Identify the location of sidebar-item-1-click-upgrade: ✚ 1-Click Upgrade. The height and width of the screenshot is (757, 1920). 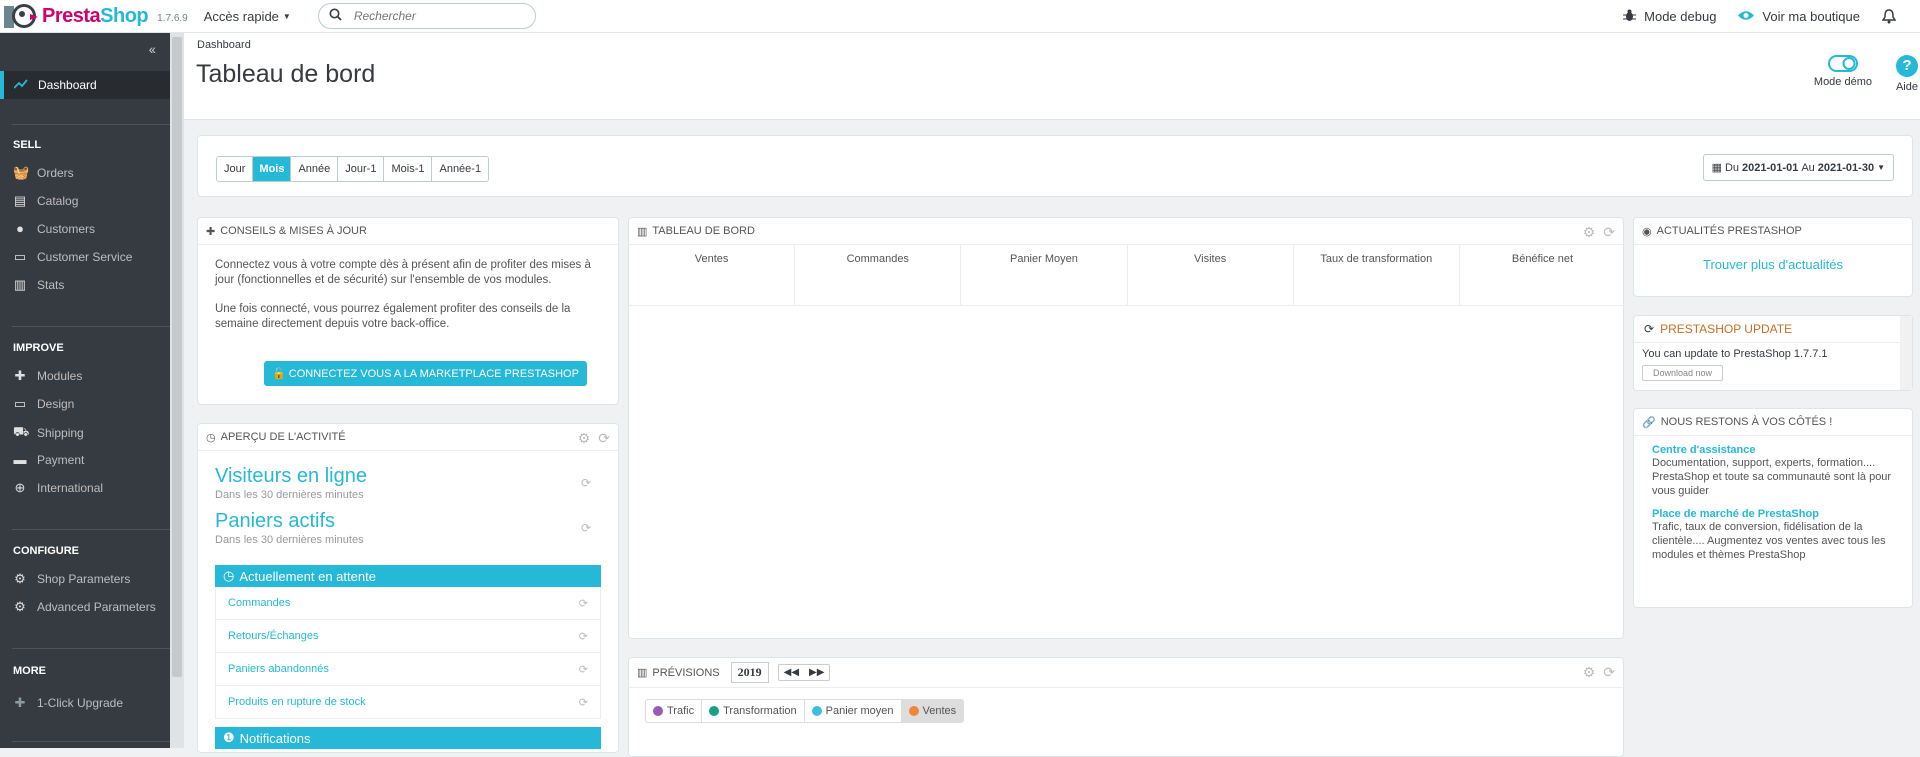
(68, 703).